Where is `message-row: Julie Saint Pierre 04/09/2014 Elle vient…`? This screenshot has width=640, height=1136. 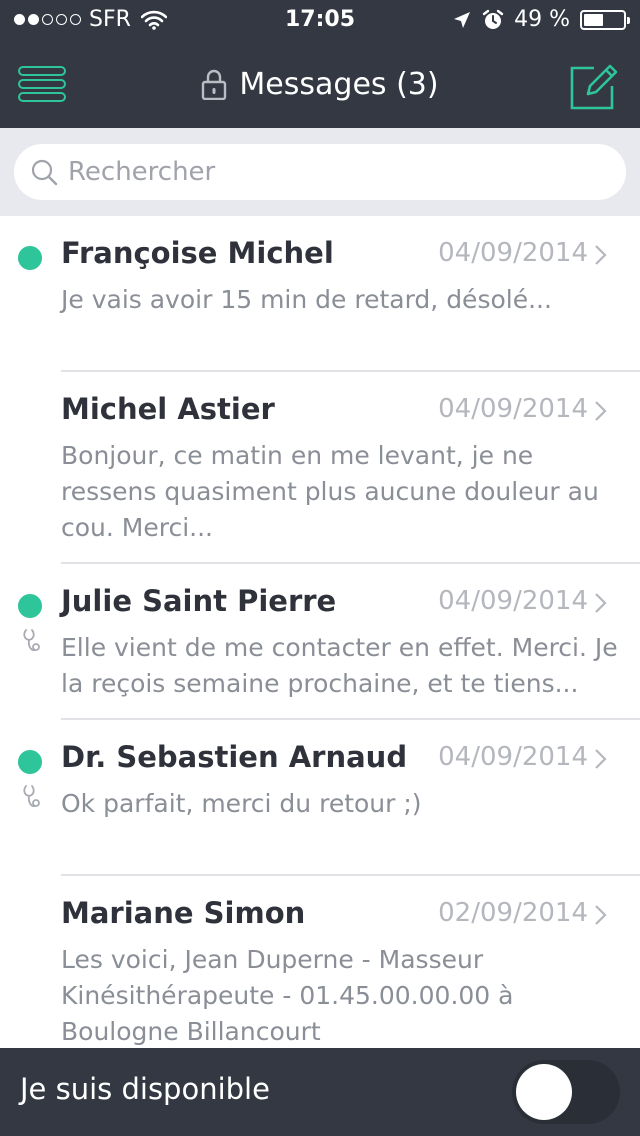
message-row: Julie Saint Pierre 04/09/2014 Elle vient… is located at coordinates (320, 642).